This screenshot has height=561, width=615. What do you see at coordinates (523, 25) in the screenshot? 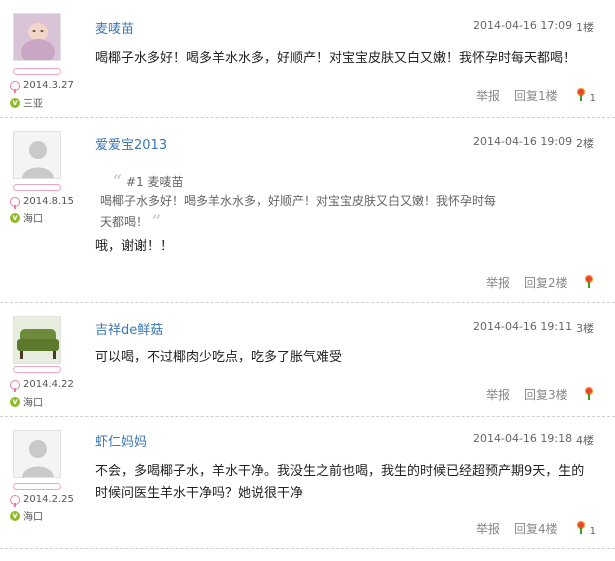
I see `post-time: 2014-04-16 17:09` at bounding box center [523, 25].